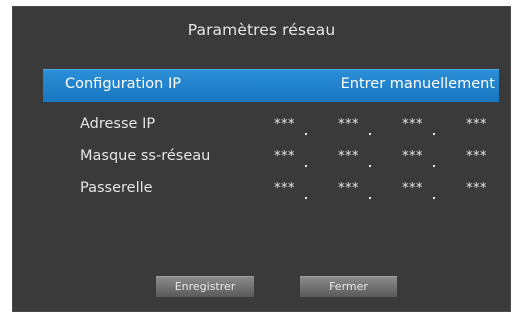  What do you see at coordinates (348, 188) in the screenshot?
I see `gateway-octet-2: ***` at bounding box center [348, 188].